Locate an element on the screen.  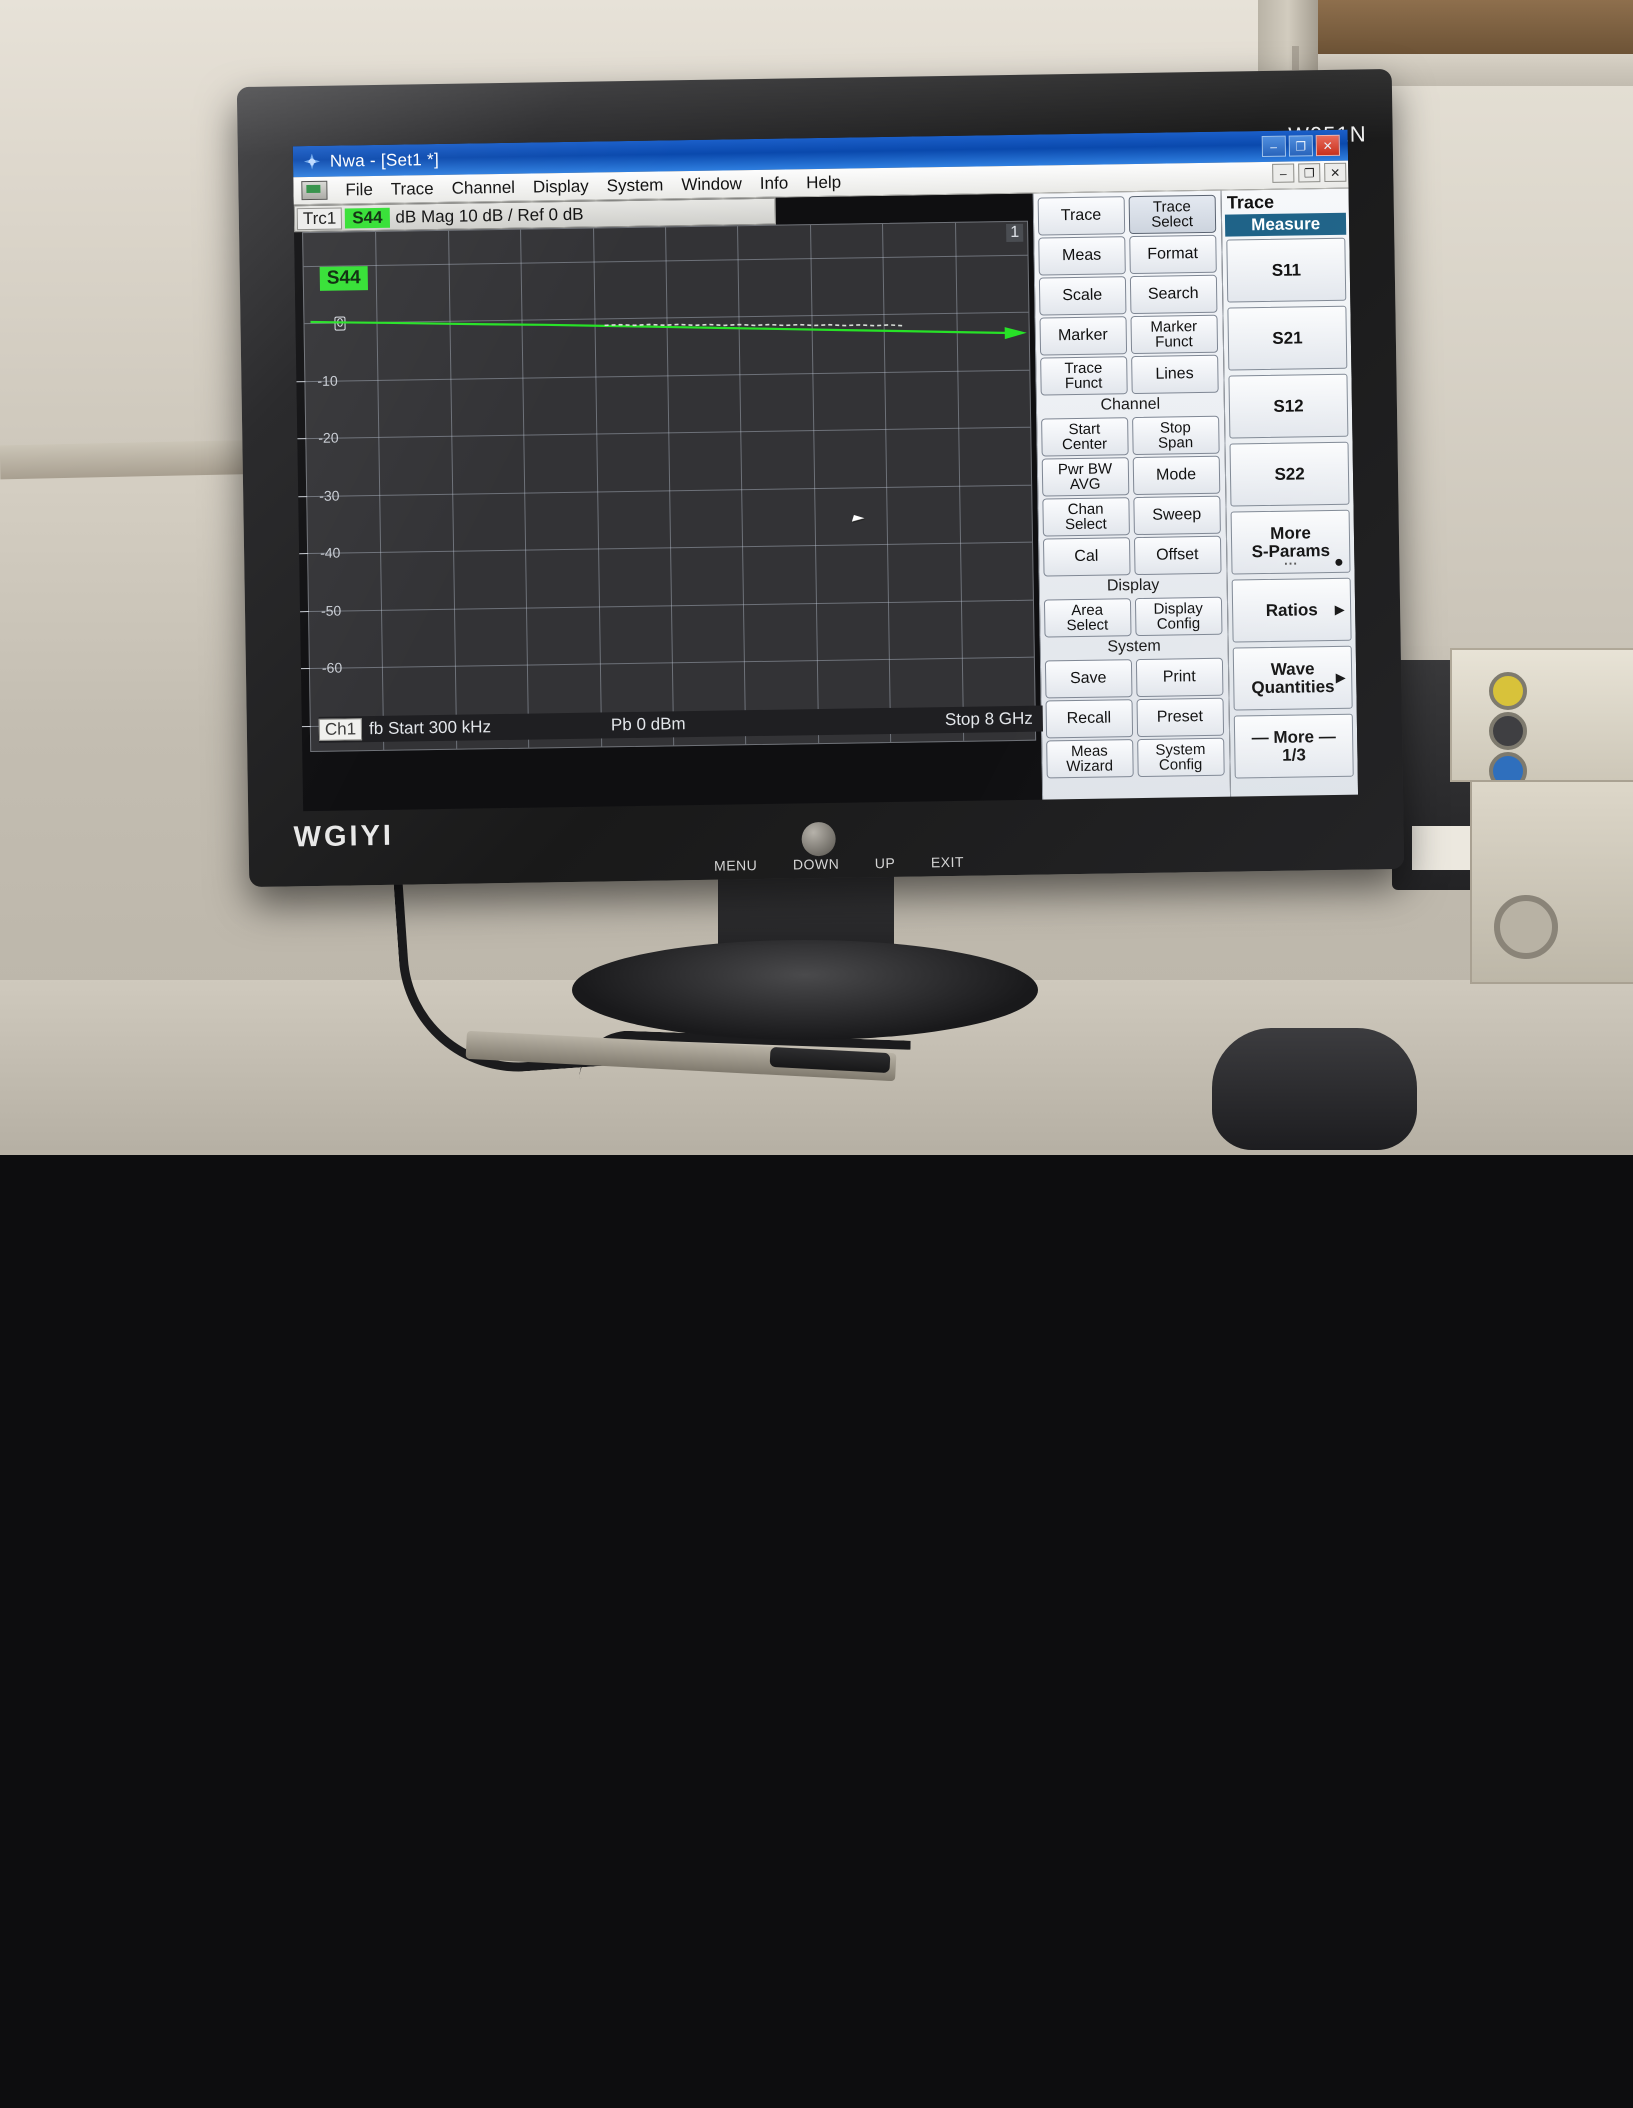
trace-reference-label: Ref 0 dB is located at coordinates (550, 214).